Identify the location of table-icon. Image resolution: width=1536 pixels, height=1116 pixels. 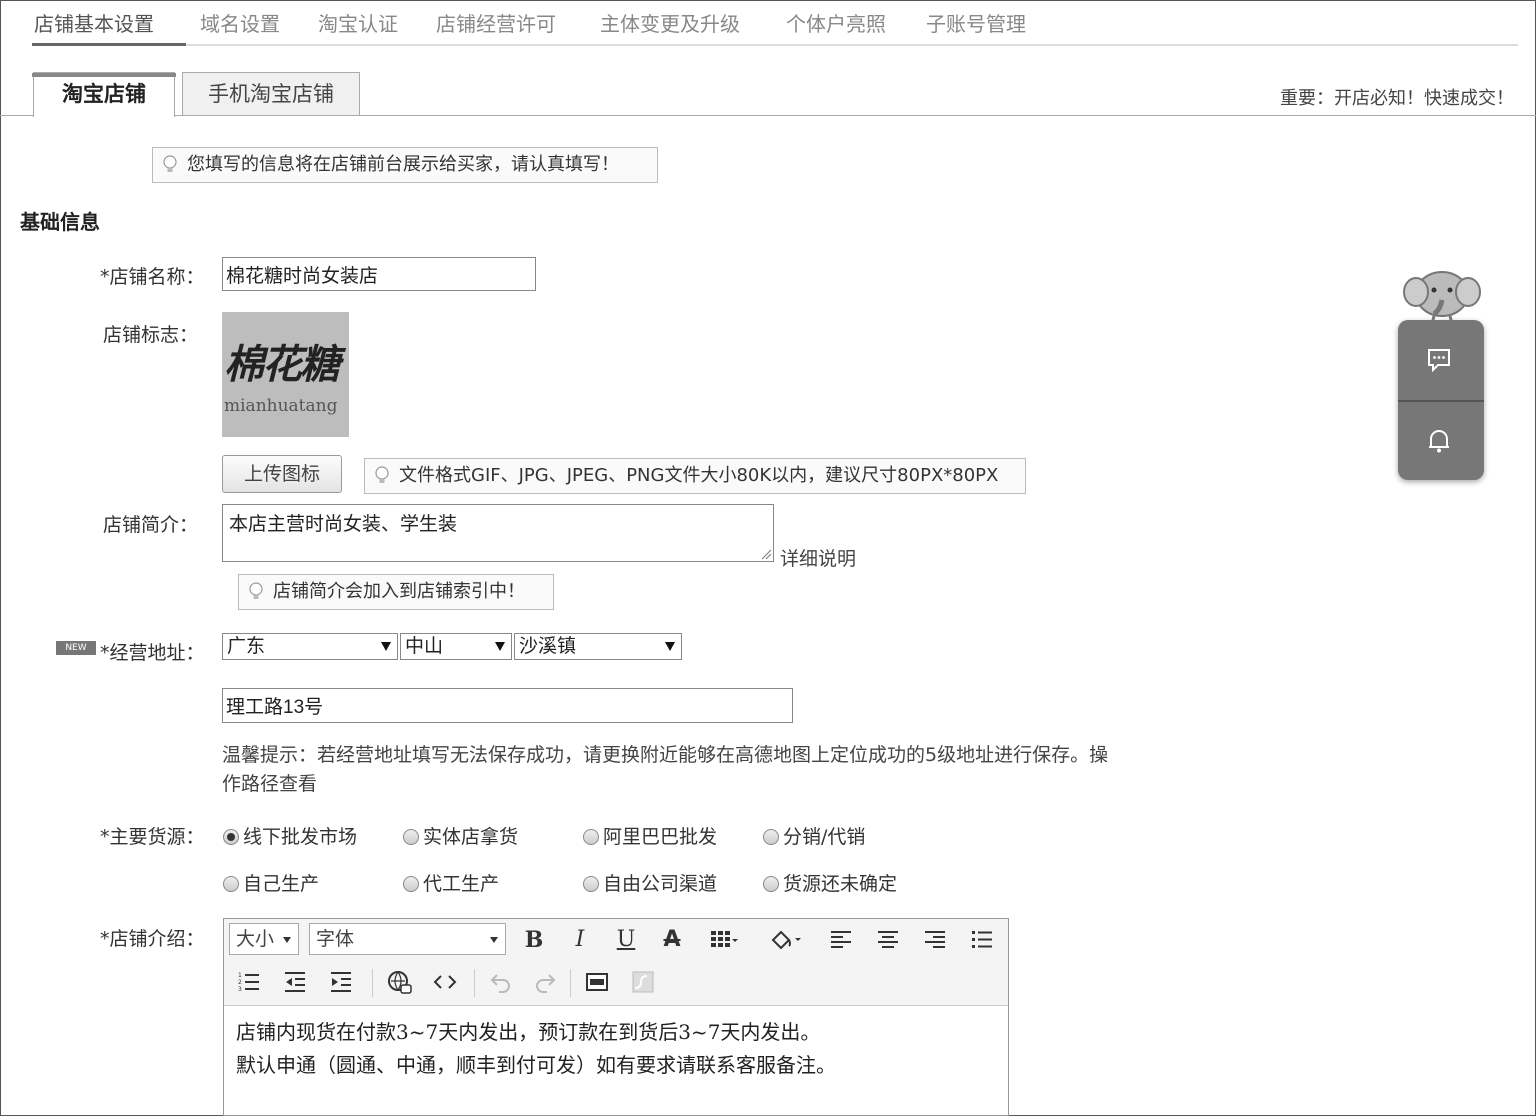
(722, 940).